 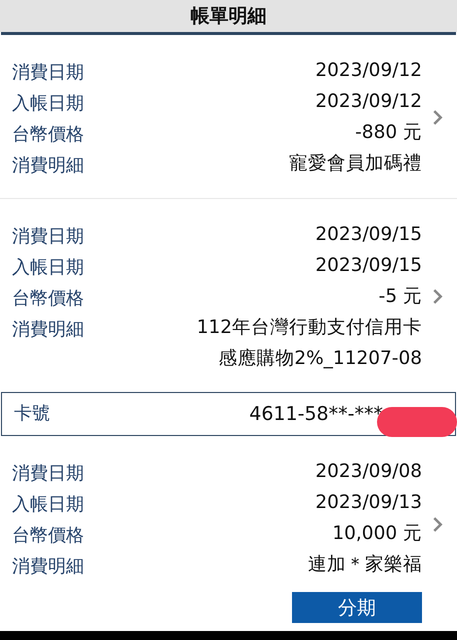 What do you see at coordinates (365, 565) in the screenshot?
I see `field-value: 連加＊家樂福` at bounding box center [365, 565].